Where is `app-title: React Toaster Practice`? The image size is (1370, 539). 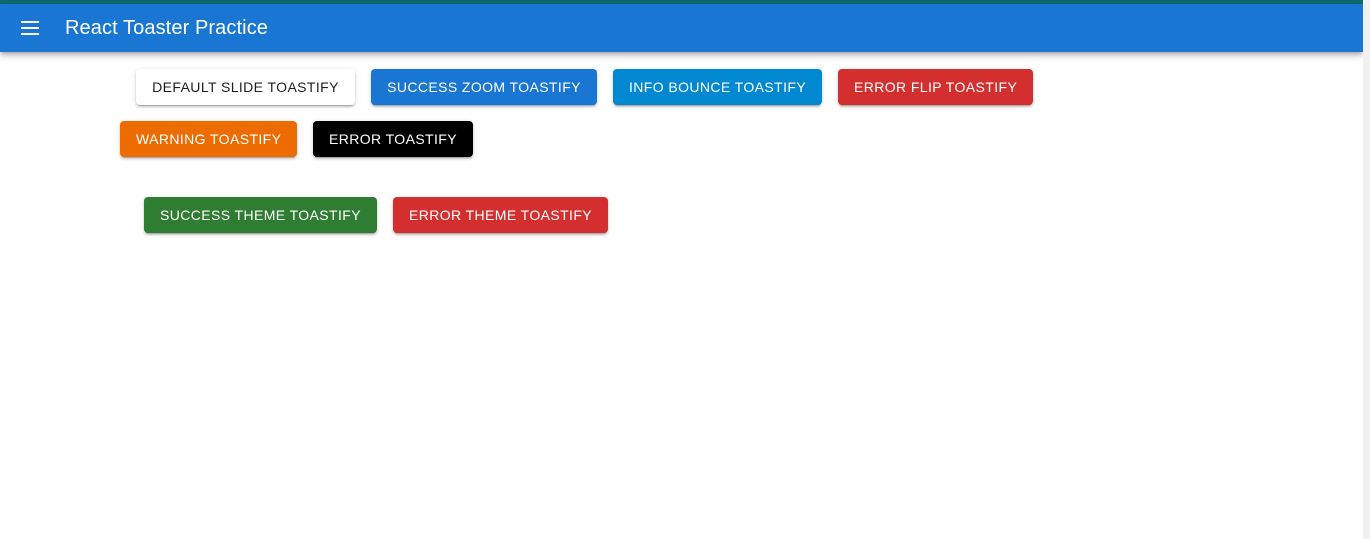 app-title: React Toaster Practice is located at coordinates (167, 28).